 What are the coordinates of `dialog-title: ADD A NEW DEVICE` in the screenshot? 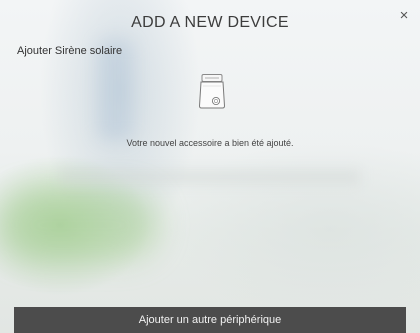 It's located at (210, 22).